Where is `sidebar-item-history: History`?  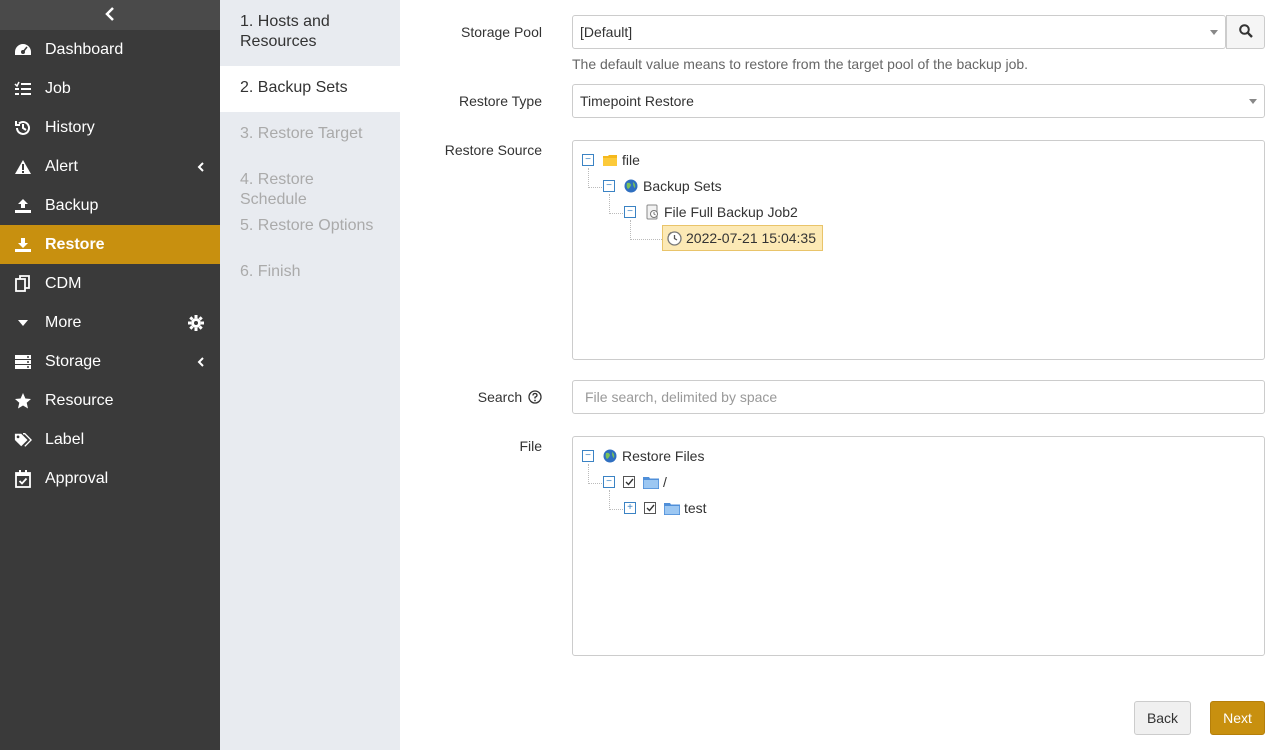 sidebar-item-history: History is located at coordinates (110, 127).